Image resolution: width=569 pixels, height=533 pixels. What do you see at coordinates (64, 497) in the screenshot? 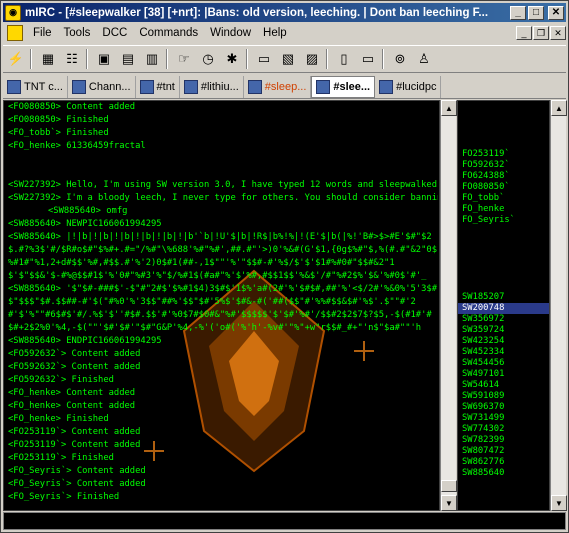
I see `chat-line: <FO_Seyris`> Finished` at bounding box center [64, 497].